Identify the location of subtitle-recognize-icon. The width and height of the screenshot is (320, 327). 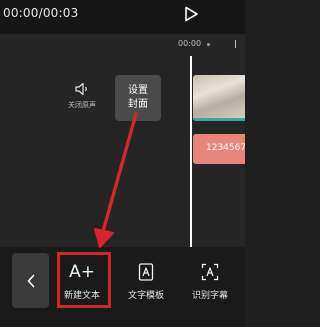
(210, 272).